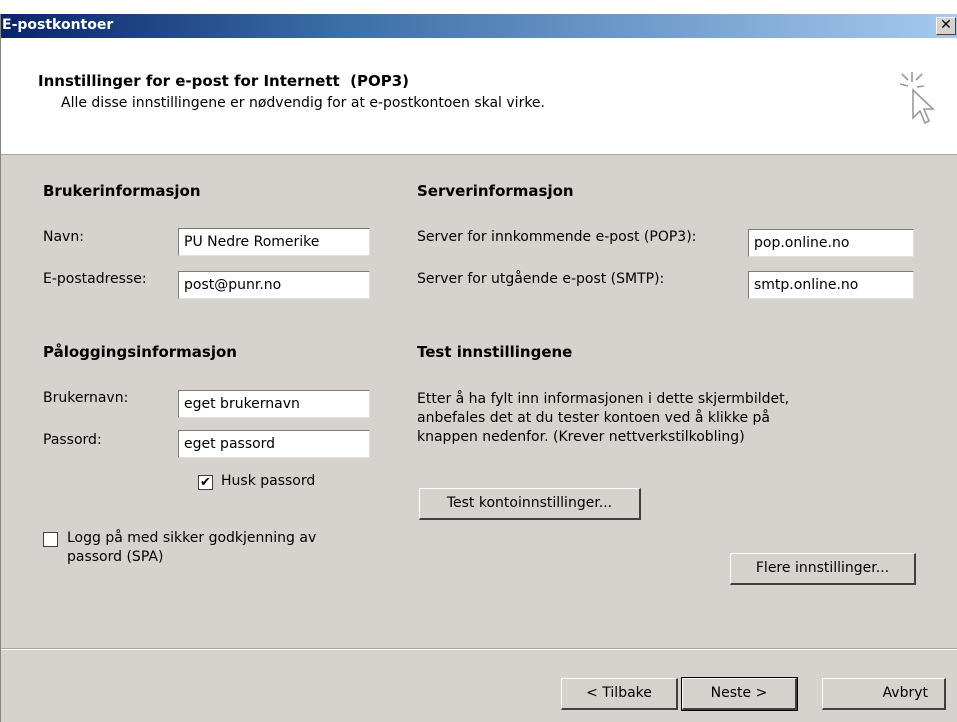 This screenshot has width=957, height=722. Describe the element at coordinates (479, 649) in the screenshot. I see `footer-divider` at that location.